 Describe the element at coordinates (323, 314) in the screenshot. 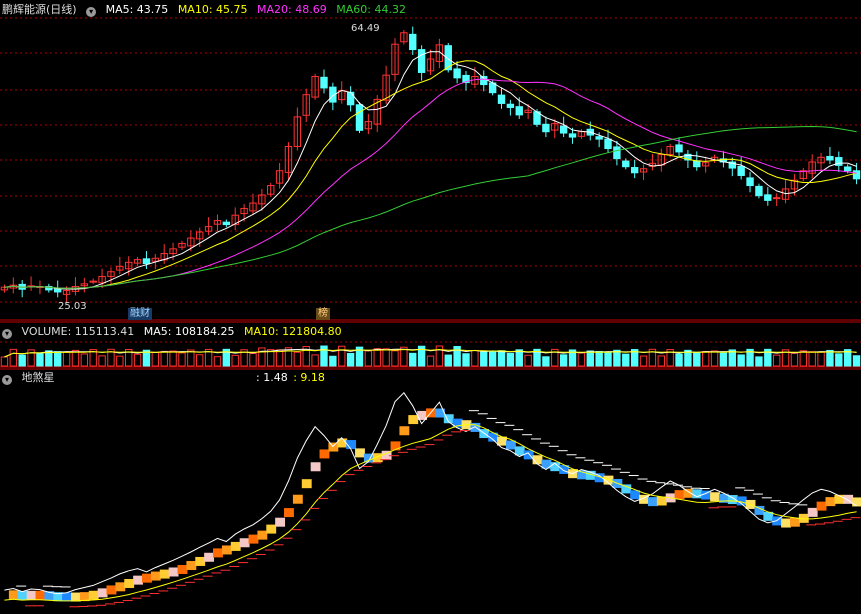

I see `event-tag-rank: 榜` at that location.